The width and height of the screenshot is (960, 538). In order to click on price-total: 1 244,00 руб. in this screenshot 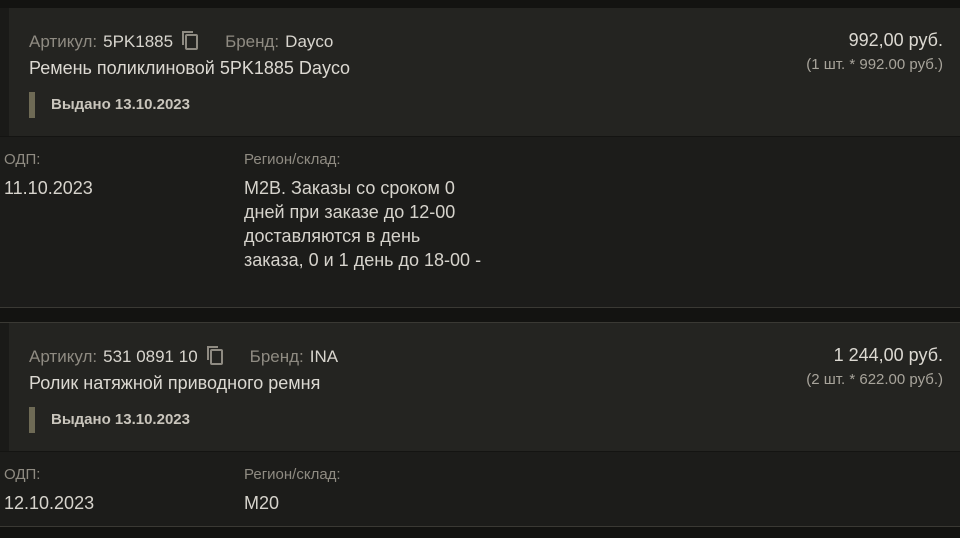, I will do `click(888, 355)`.